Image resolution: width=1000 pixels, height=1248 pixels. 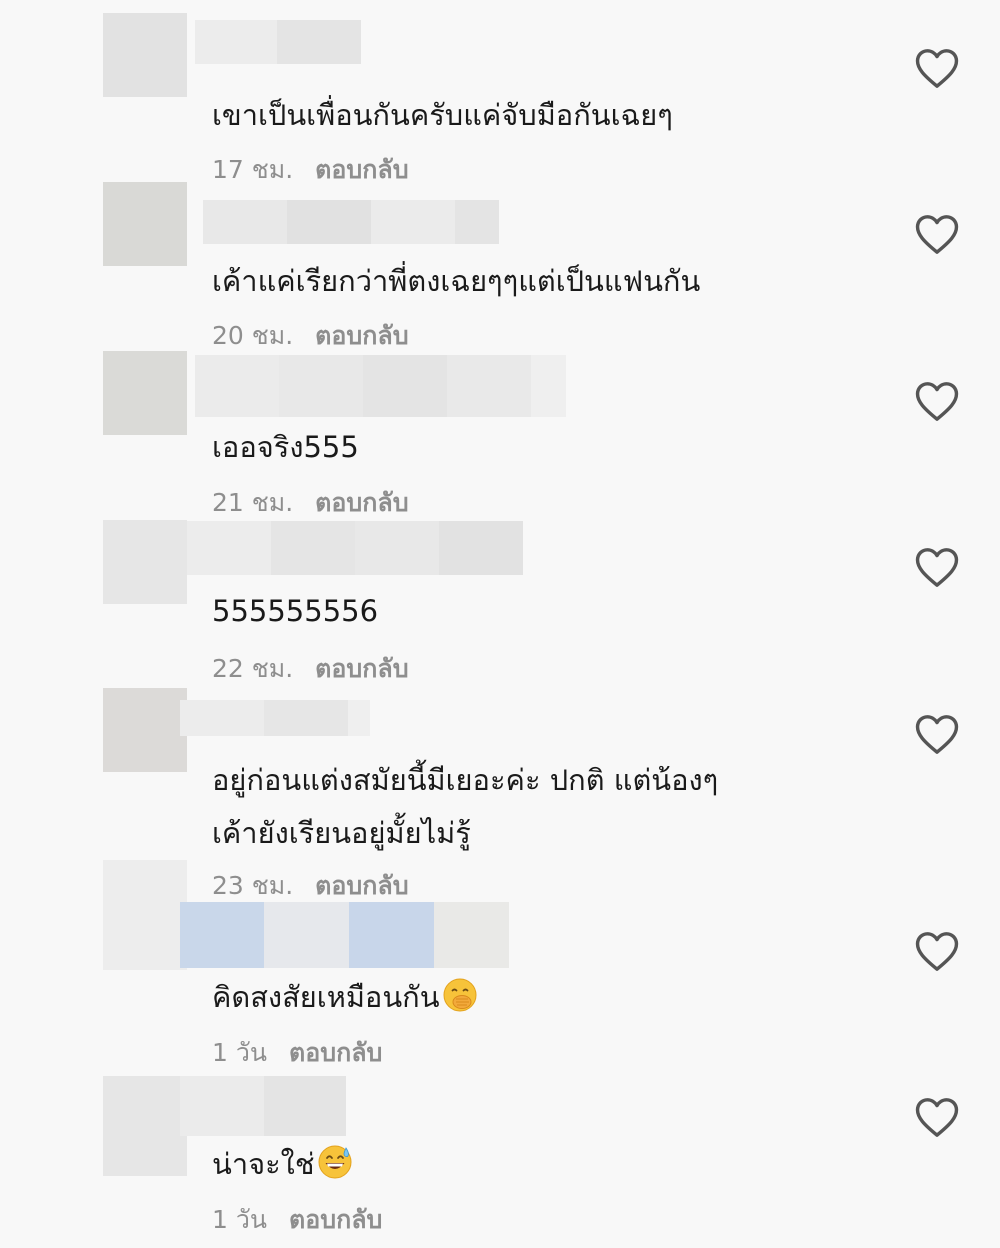 I want to click on comment-time: 20 ชม., so click(x=253, y=335).